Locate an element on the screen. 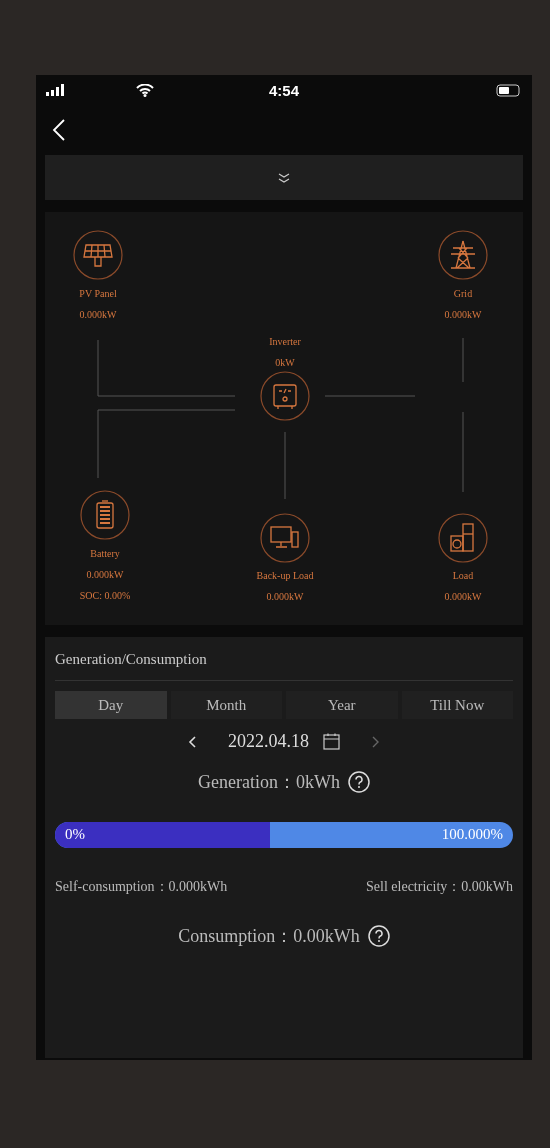  computer-icon is located at coordinates (284, 537).